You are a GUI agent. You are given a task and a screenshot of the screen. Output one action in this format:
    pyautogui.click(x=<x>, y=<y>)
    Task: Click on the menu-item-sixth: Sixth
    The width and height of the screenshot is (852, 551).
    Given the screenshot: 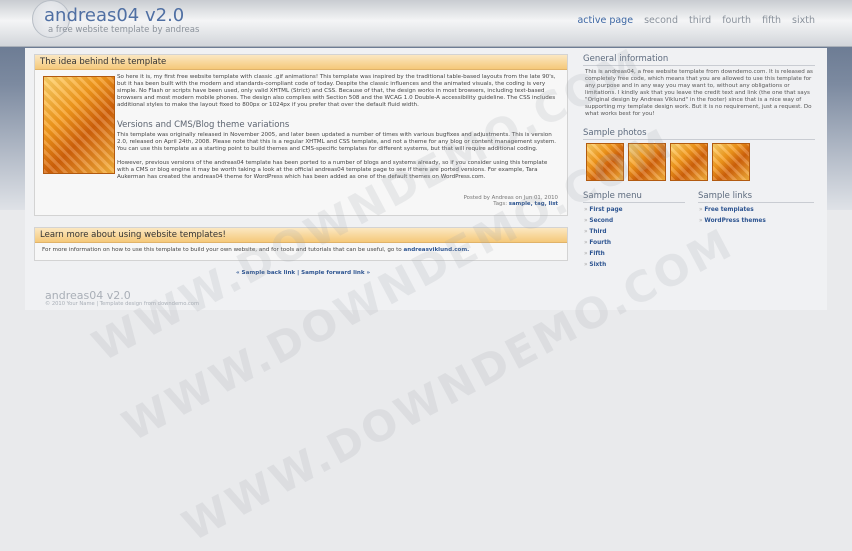 What is the action you would take?
    pyautogui.click(x=603, y=265)
    